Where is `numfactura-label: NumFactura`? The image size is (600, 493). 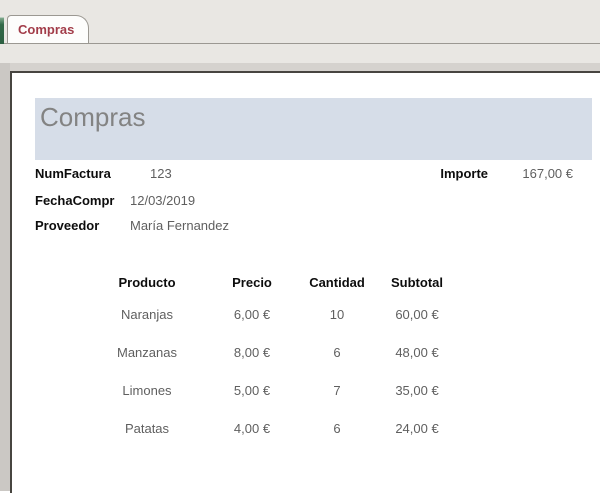
numfactura-label: NumFactura is located at coordinates (73, 173).